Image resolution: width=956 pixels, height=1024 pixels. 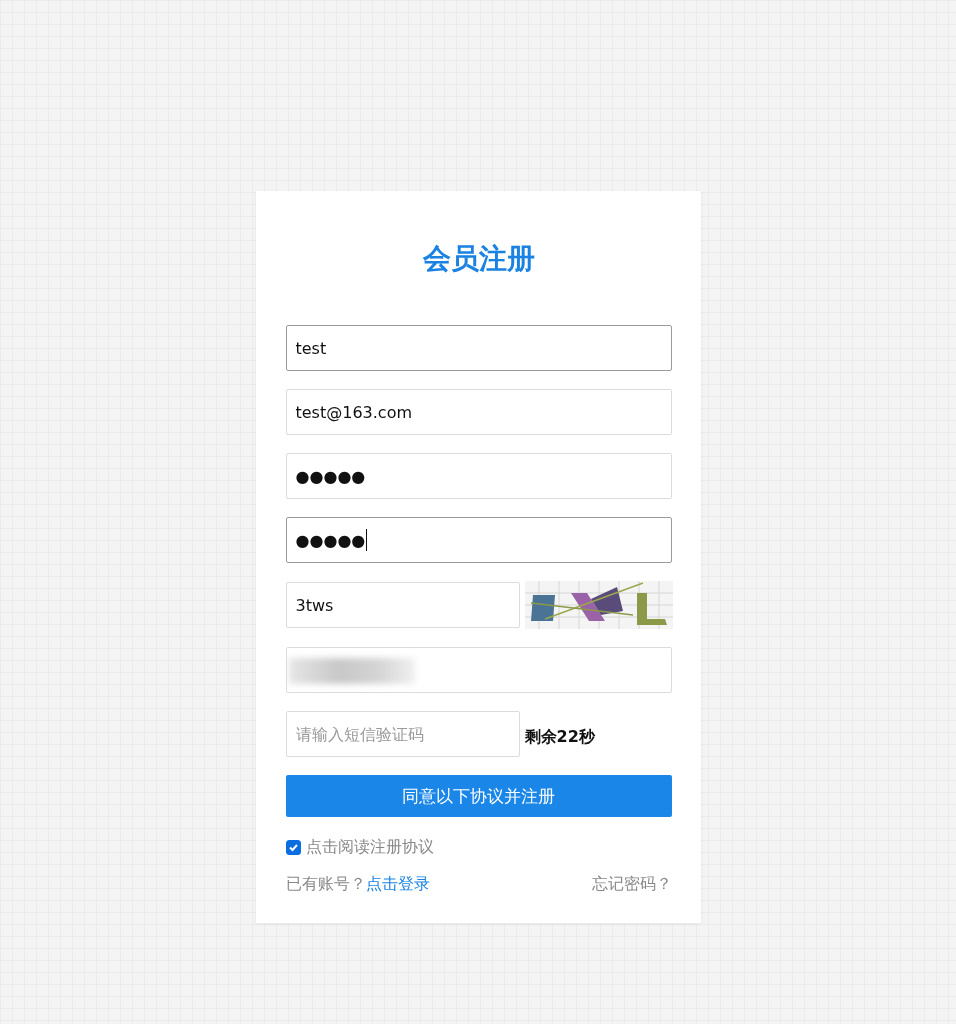 I want to click on input-field: 请输入短信验证码, so click(x=402, y=734).